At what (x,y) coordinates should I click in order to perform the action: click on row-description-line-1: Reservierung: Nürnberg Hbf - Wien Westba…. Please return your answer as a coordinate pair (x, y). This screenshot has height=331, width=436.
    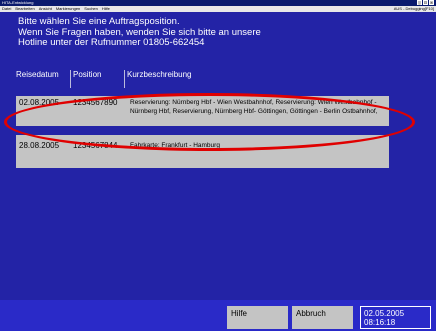
    Looking at the image, I should click on (253, 102).